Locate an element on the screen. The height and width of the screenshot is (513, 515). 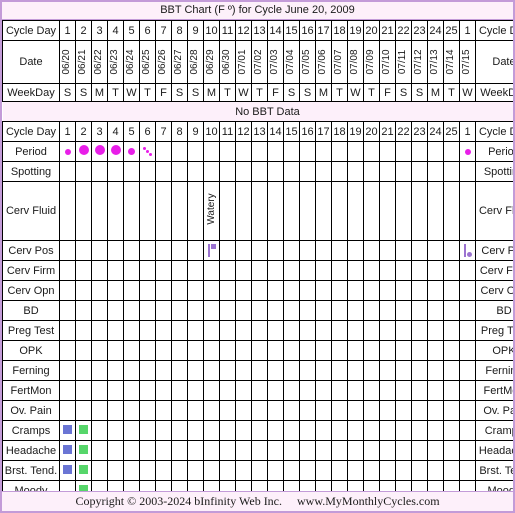
cycle-day-header-mid-21: 21 is located at coordinates (387, 131).